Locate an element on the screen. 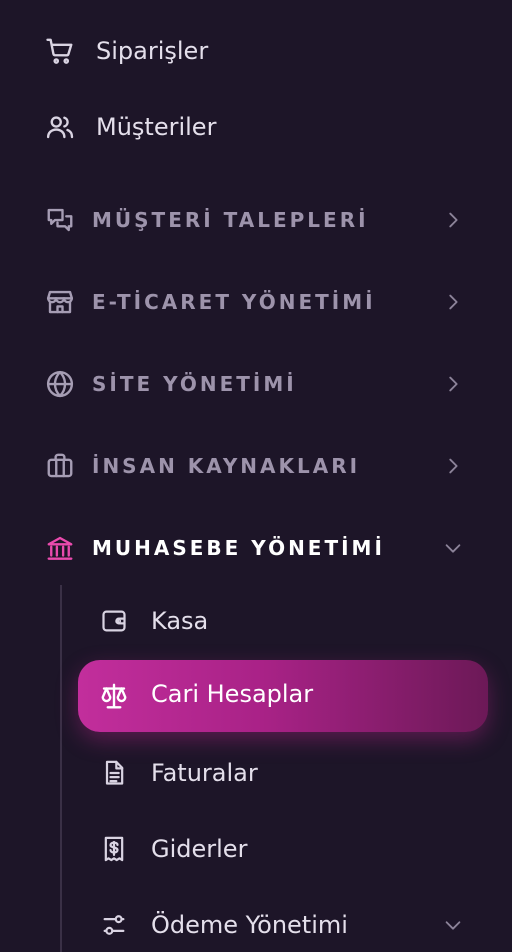 This screenshot has height=952, width=512. users-icon is located at coordinates (60, 127).